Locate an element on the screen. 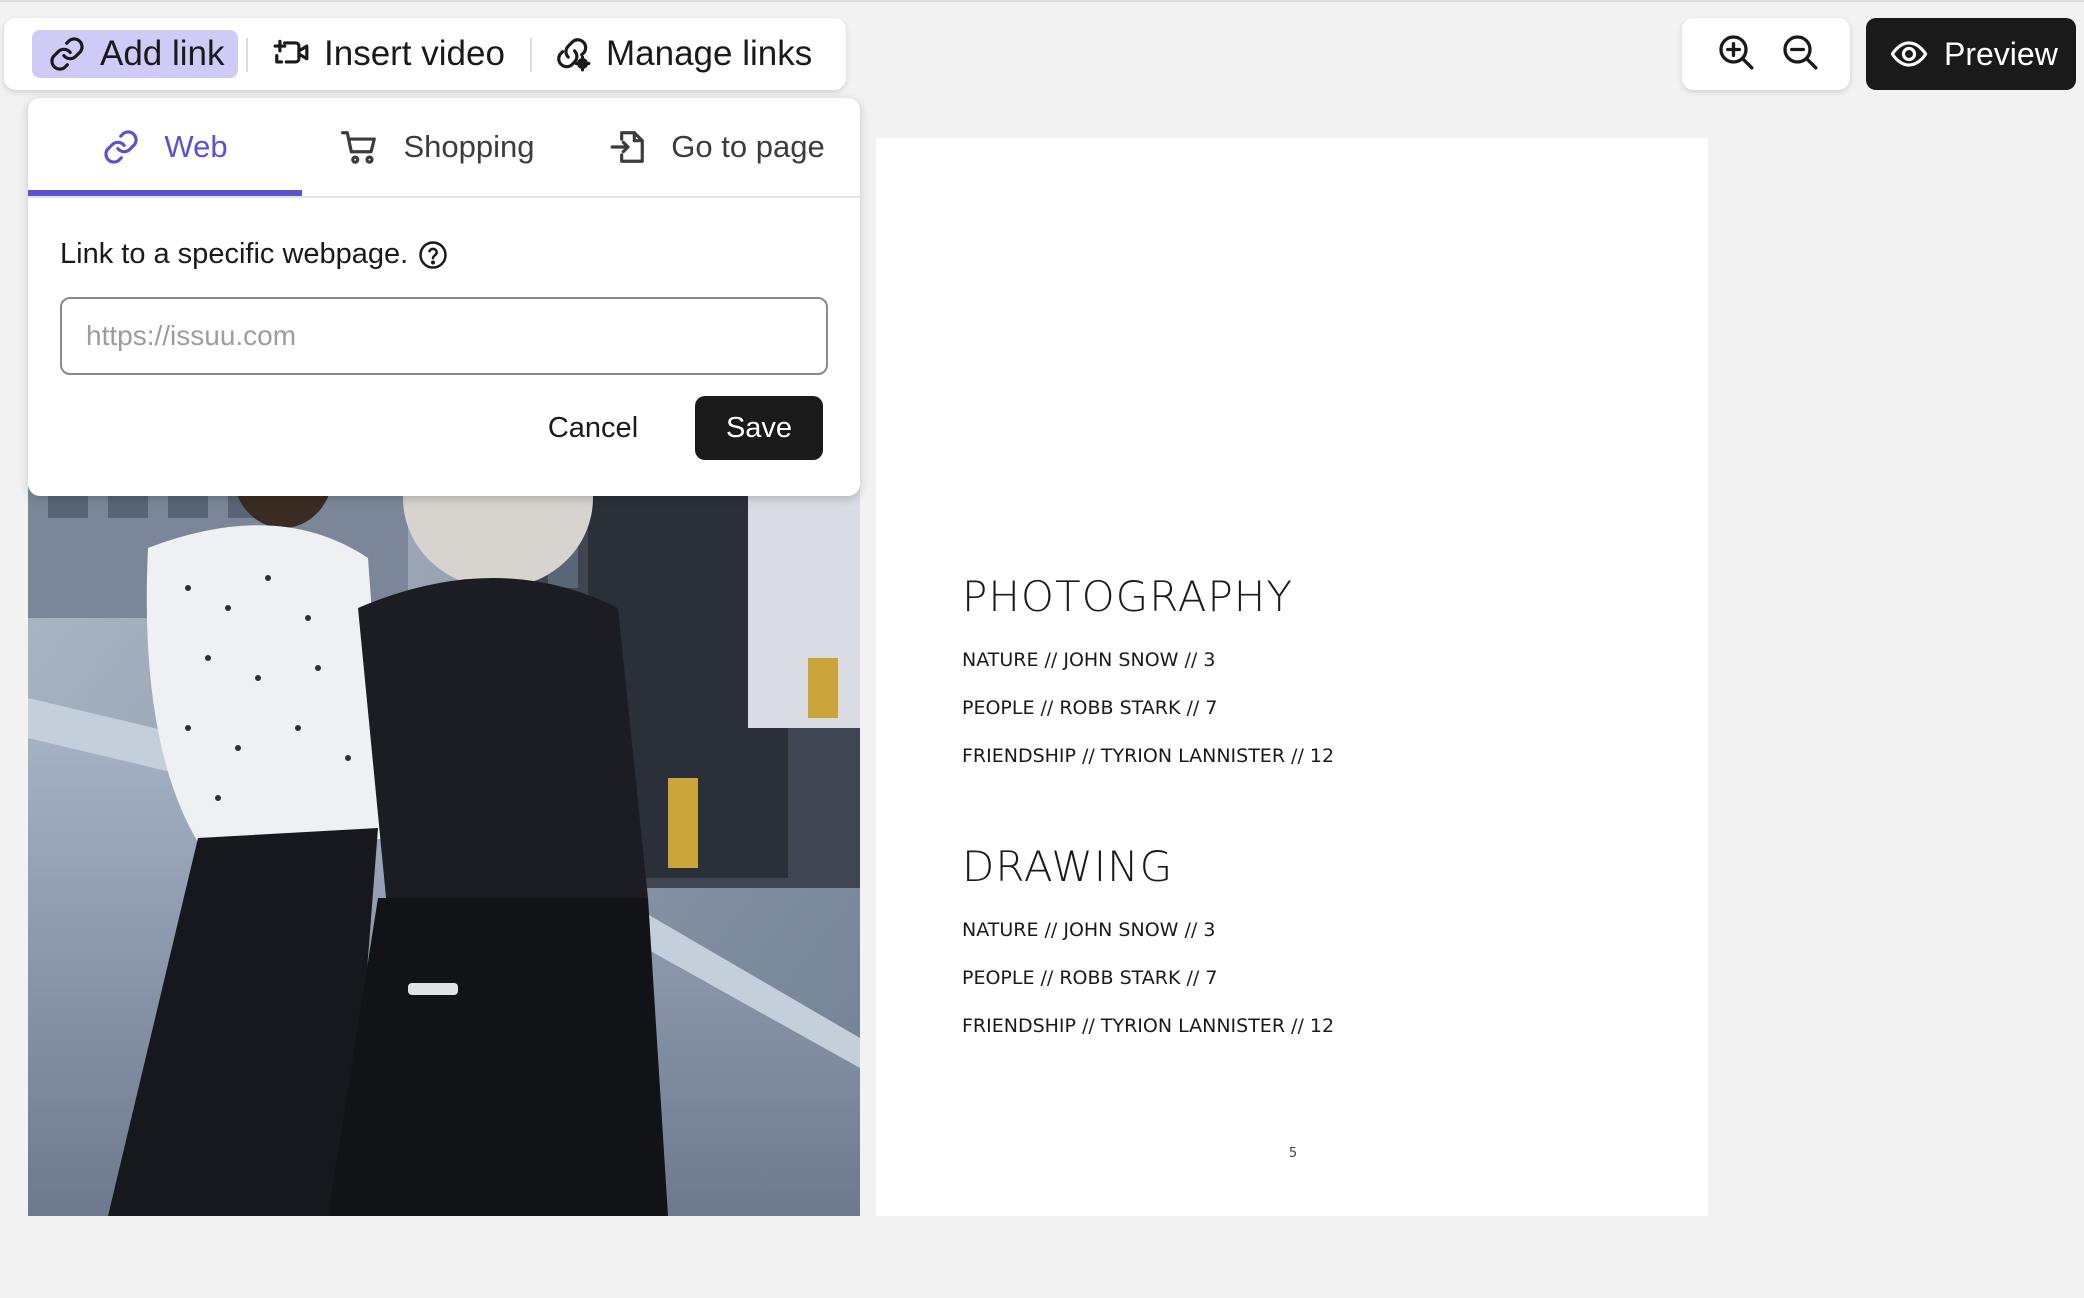 This screenshot has width=2084, height=1298. manage-links-button: Manage links is located at coordinates (689, 54).